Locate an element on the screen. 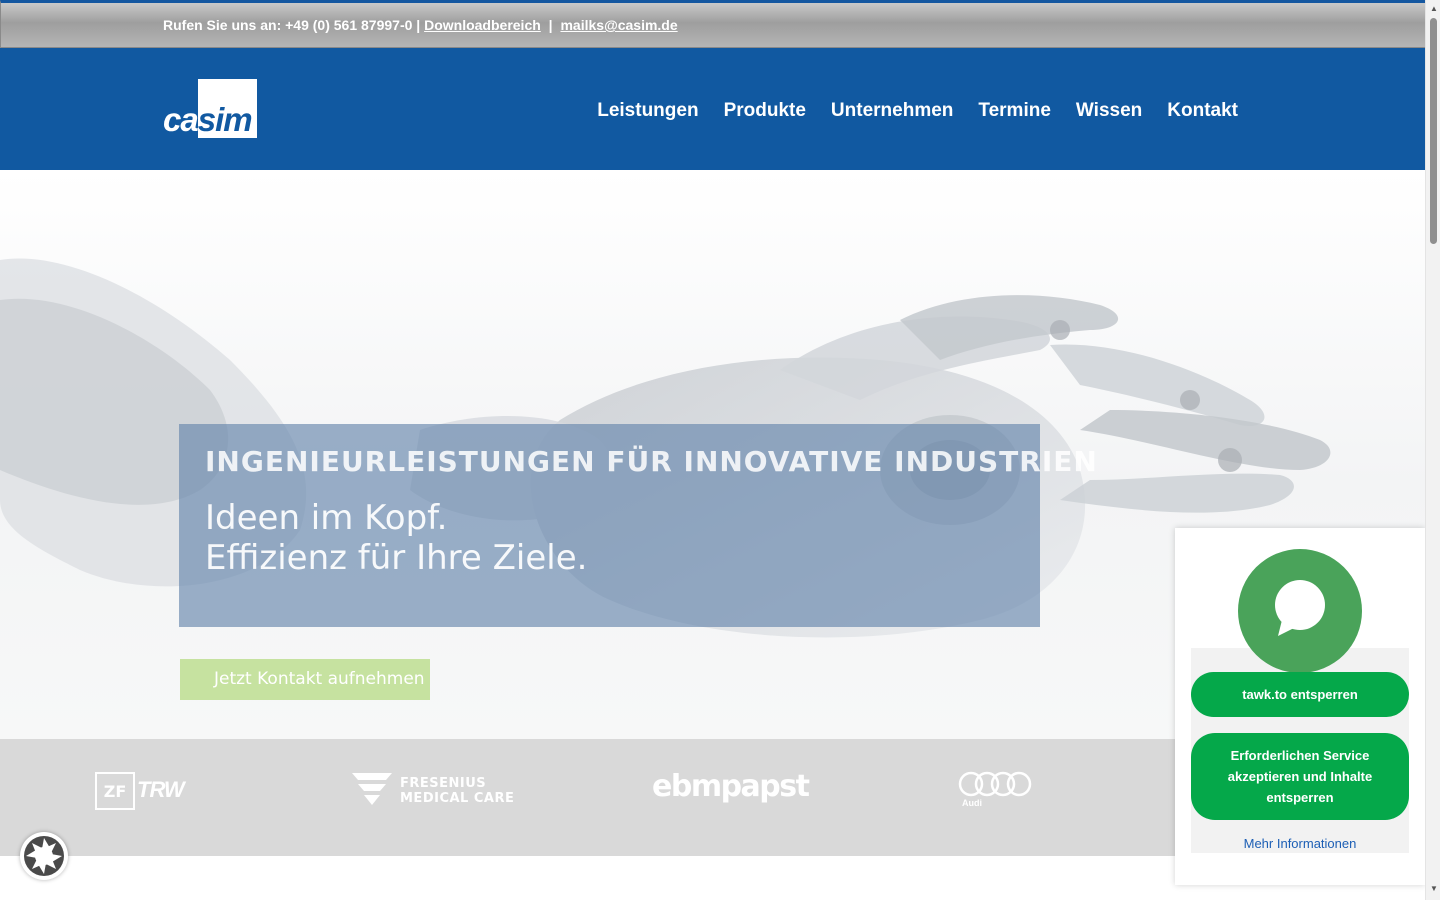 The height and width of the screenshot is (900, 1440). shutter-icon is located at coordinates (44, 856).